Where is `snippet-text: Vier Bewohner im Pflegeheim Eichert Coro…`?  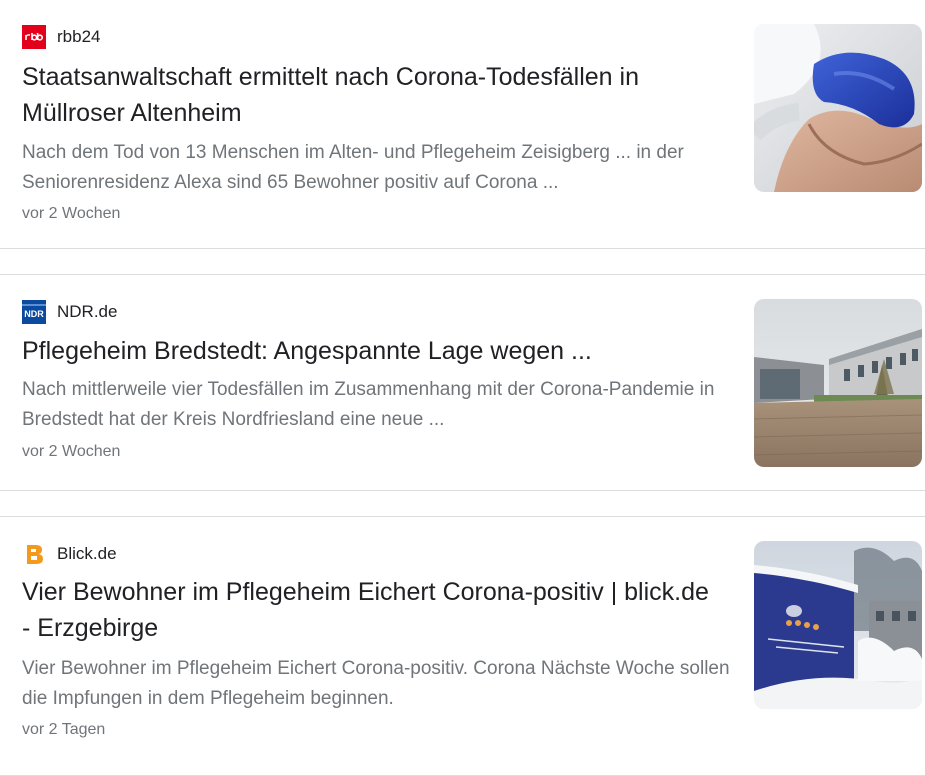 snippet-text: Vier Bewohner im Pflegeheim Eichert Coro… is located at coordinates (376, 683).